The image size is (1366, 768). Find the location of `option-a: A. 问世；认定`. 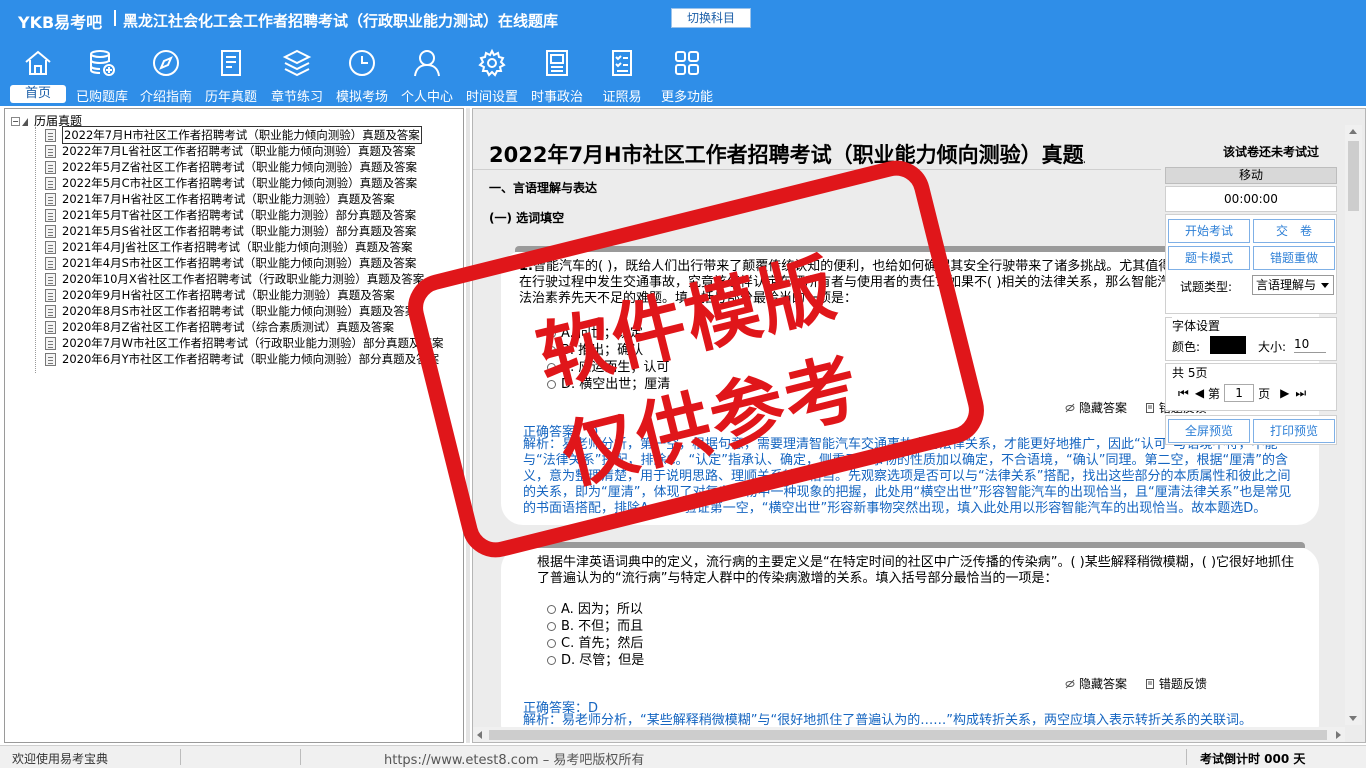

option-a: A. 问世；认定 is located at coordinates (608, 333).